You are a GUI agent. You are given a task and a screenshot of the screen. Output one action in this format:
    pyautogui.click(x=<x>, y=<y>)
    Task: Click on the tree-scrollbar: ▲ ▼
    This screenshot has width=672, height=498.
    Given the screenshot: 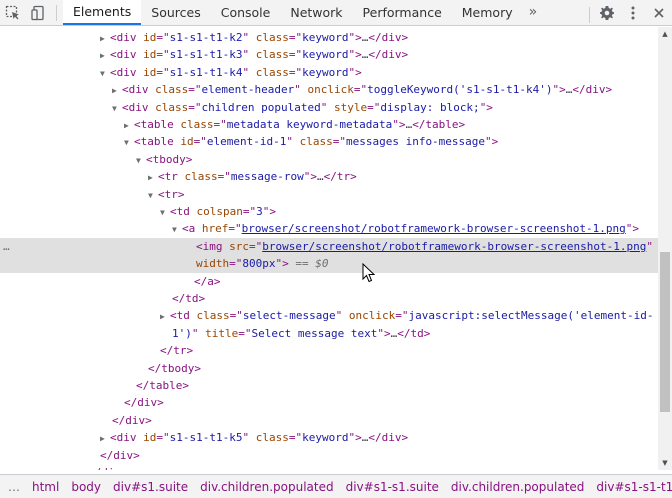 What is the action you would take?
    pyautogui.click(x=665, y=248)
    